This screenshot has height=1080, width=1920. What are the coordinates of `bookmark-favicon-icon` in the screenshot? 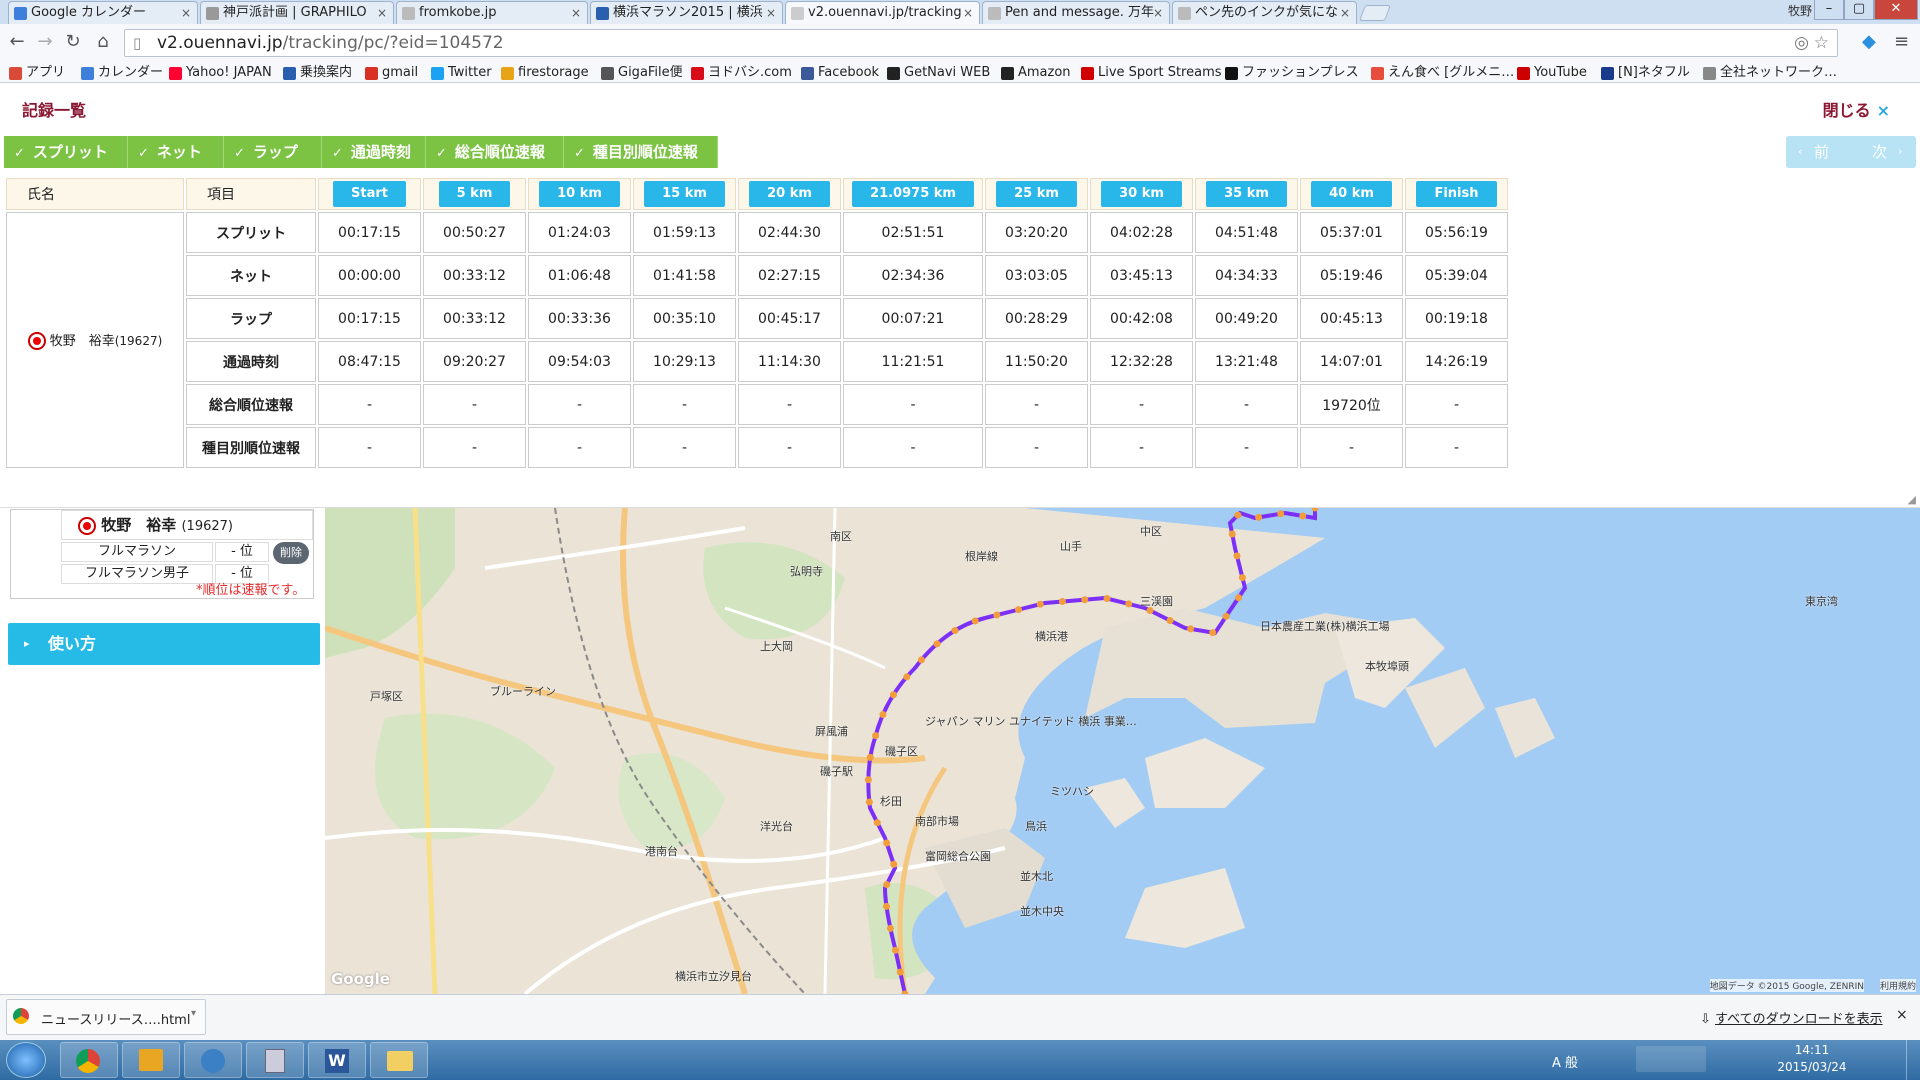 It's located at (607, 73).